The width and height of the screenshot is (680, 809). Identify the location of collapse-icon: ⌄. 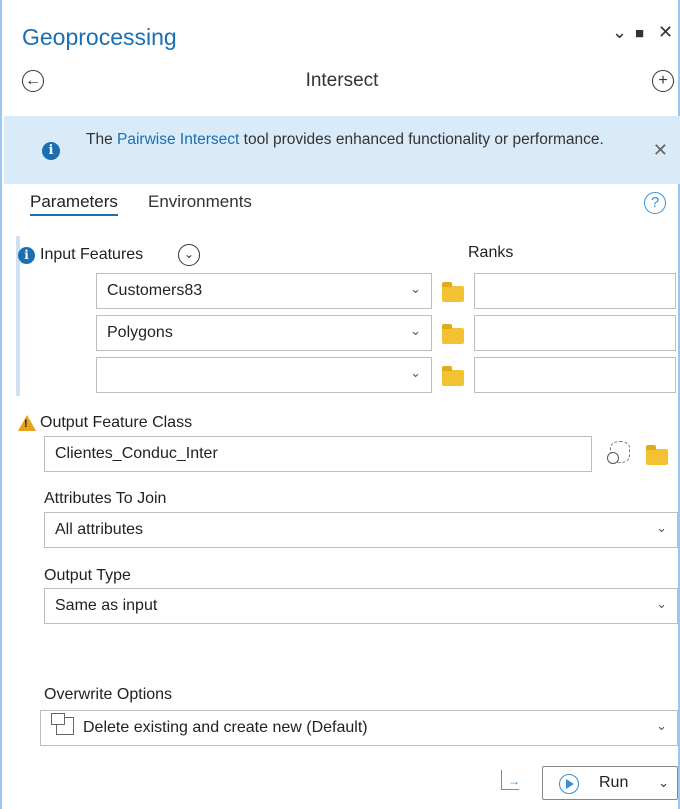
(619, 32).